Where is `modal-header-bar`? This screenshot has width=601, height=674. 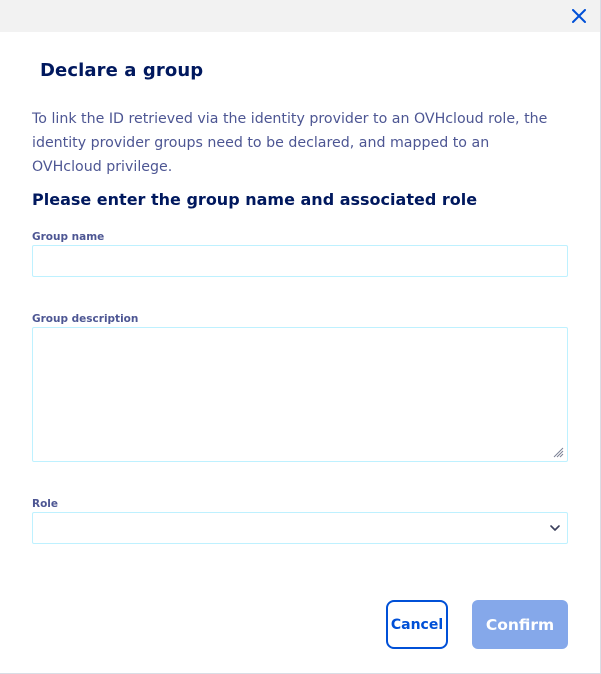 modal-header-bar is located at coordinates (300, 16).